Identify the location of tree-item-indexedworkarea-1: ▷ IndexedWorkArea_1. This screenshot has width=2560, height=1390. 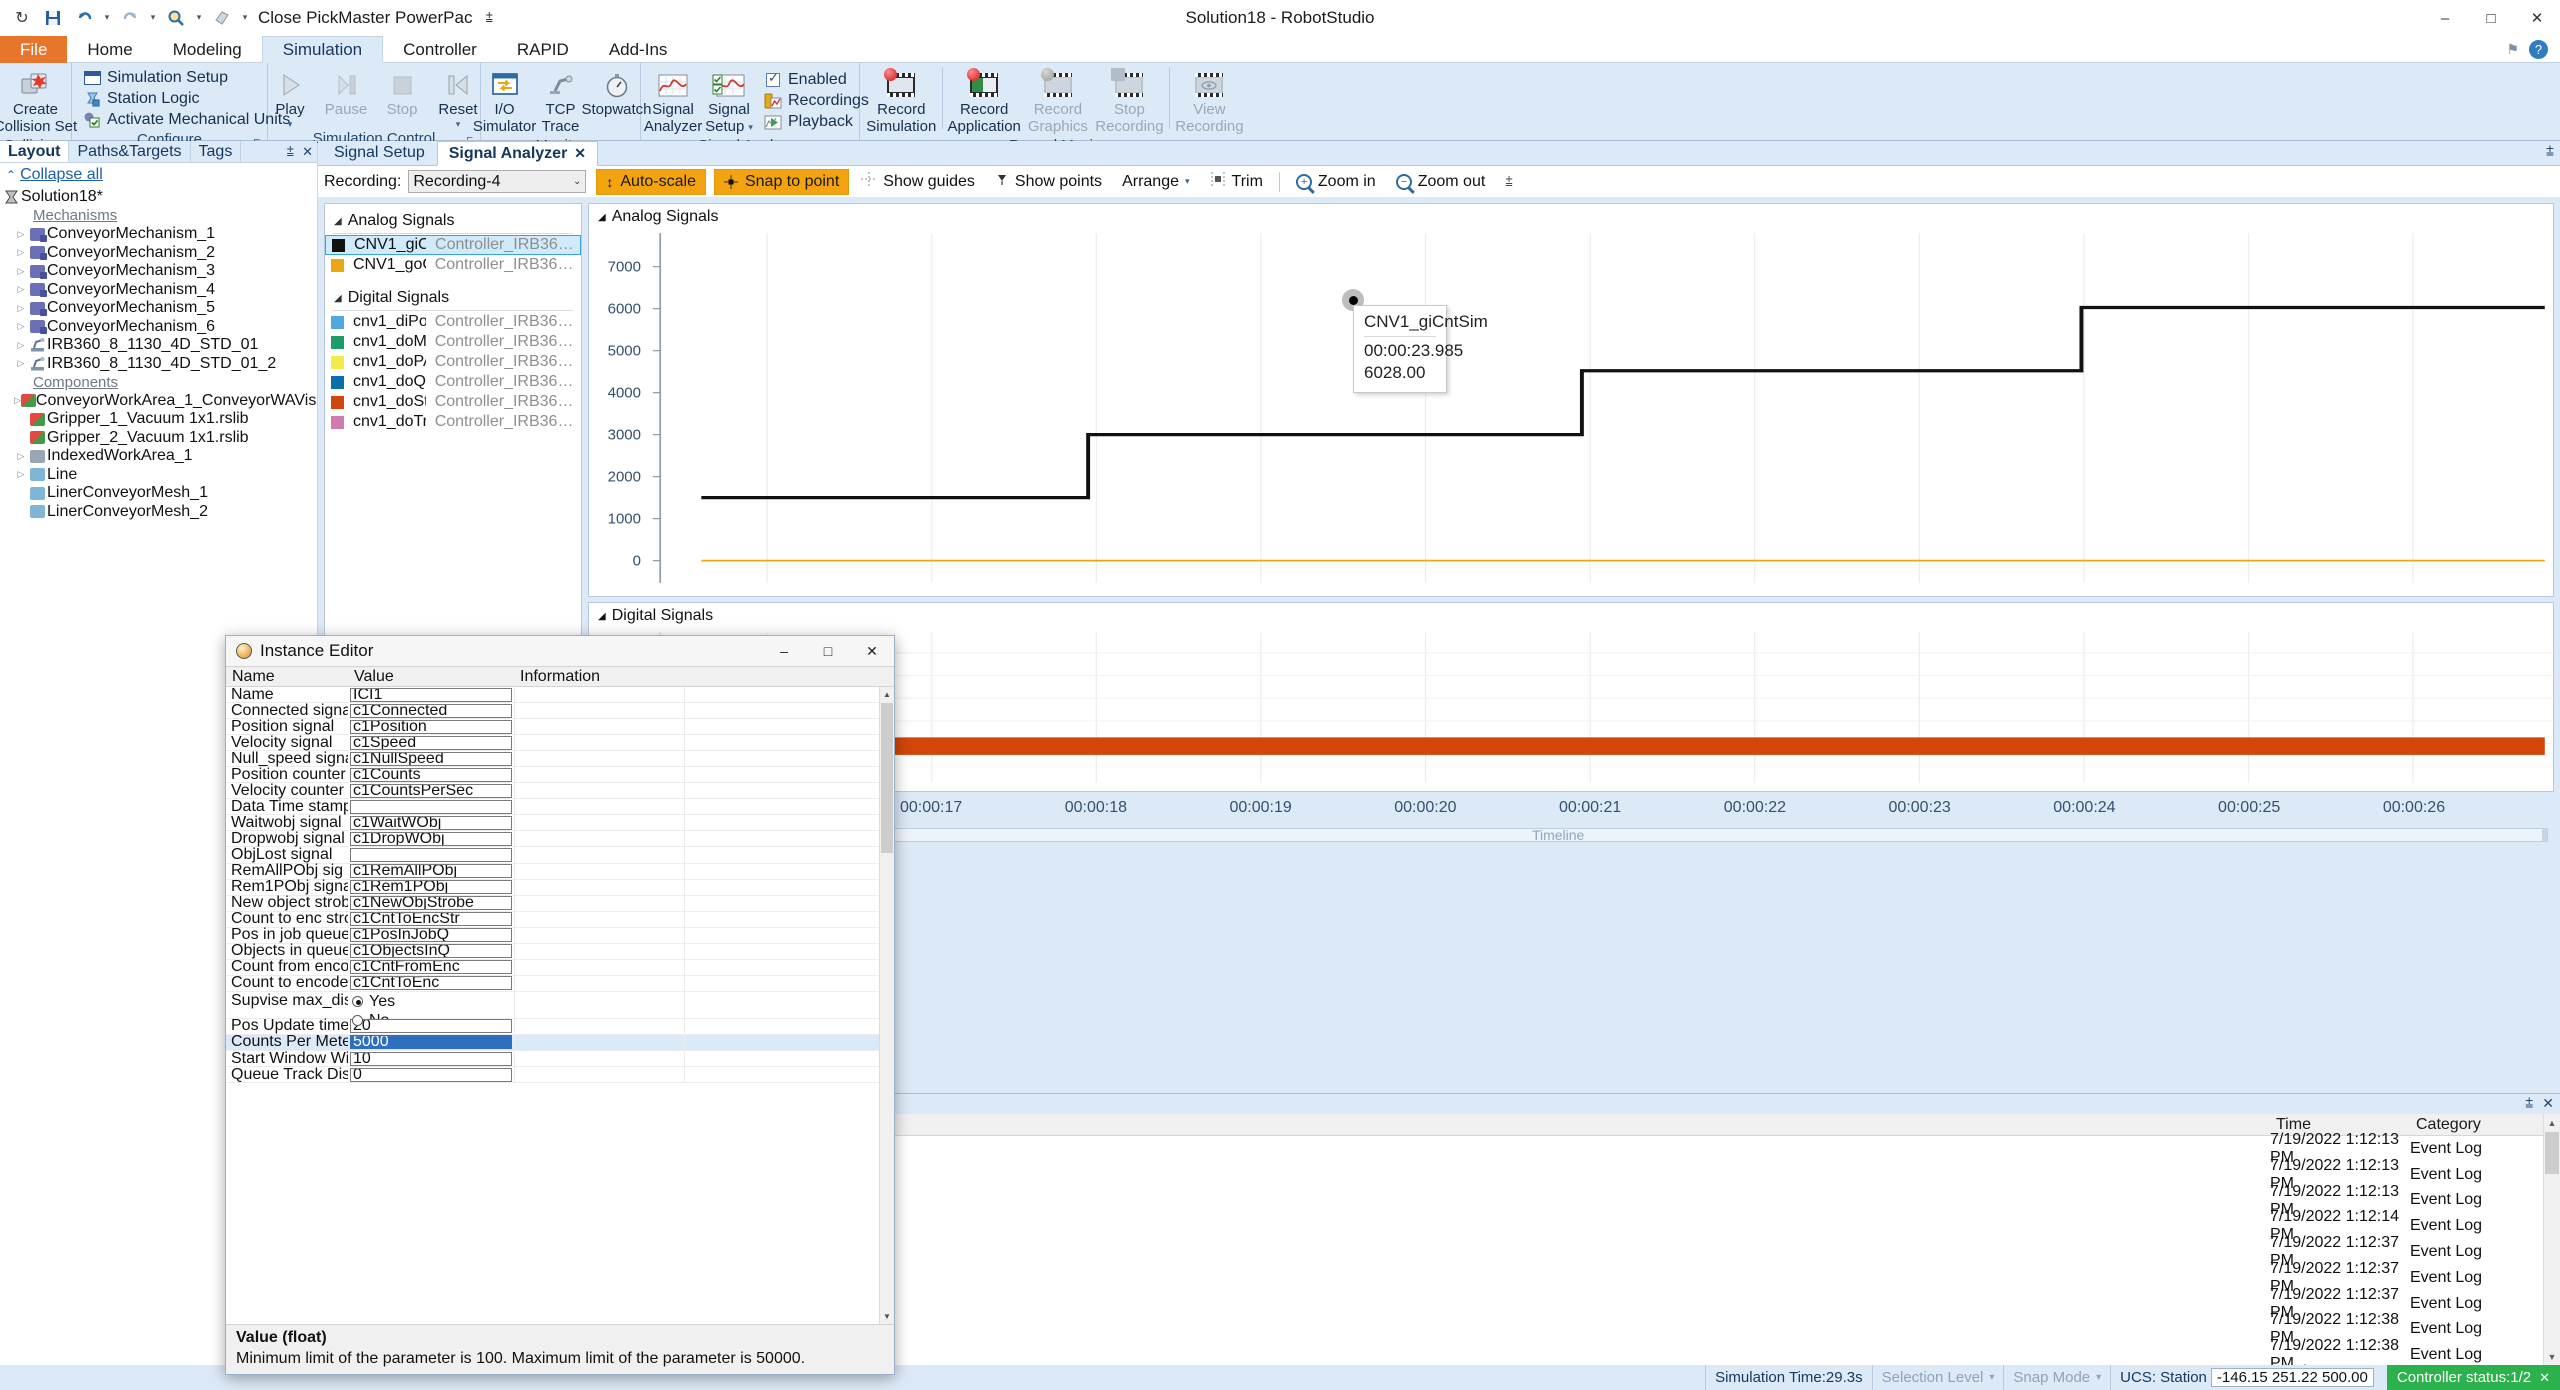
(158, 456).